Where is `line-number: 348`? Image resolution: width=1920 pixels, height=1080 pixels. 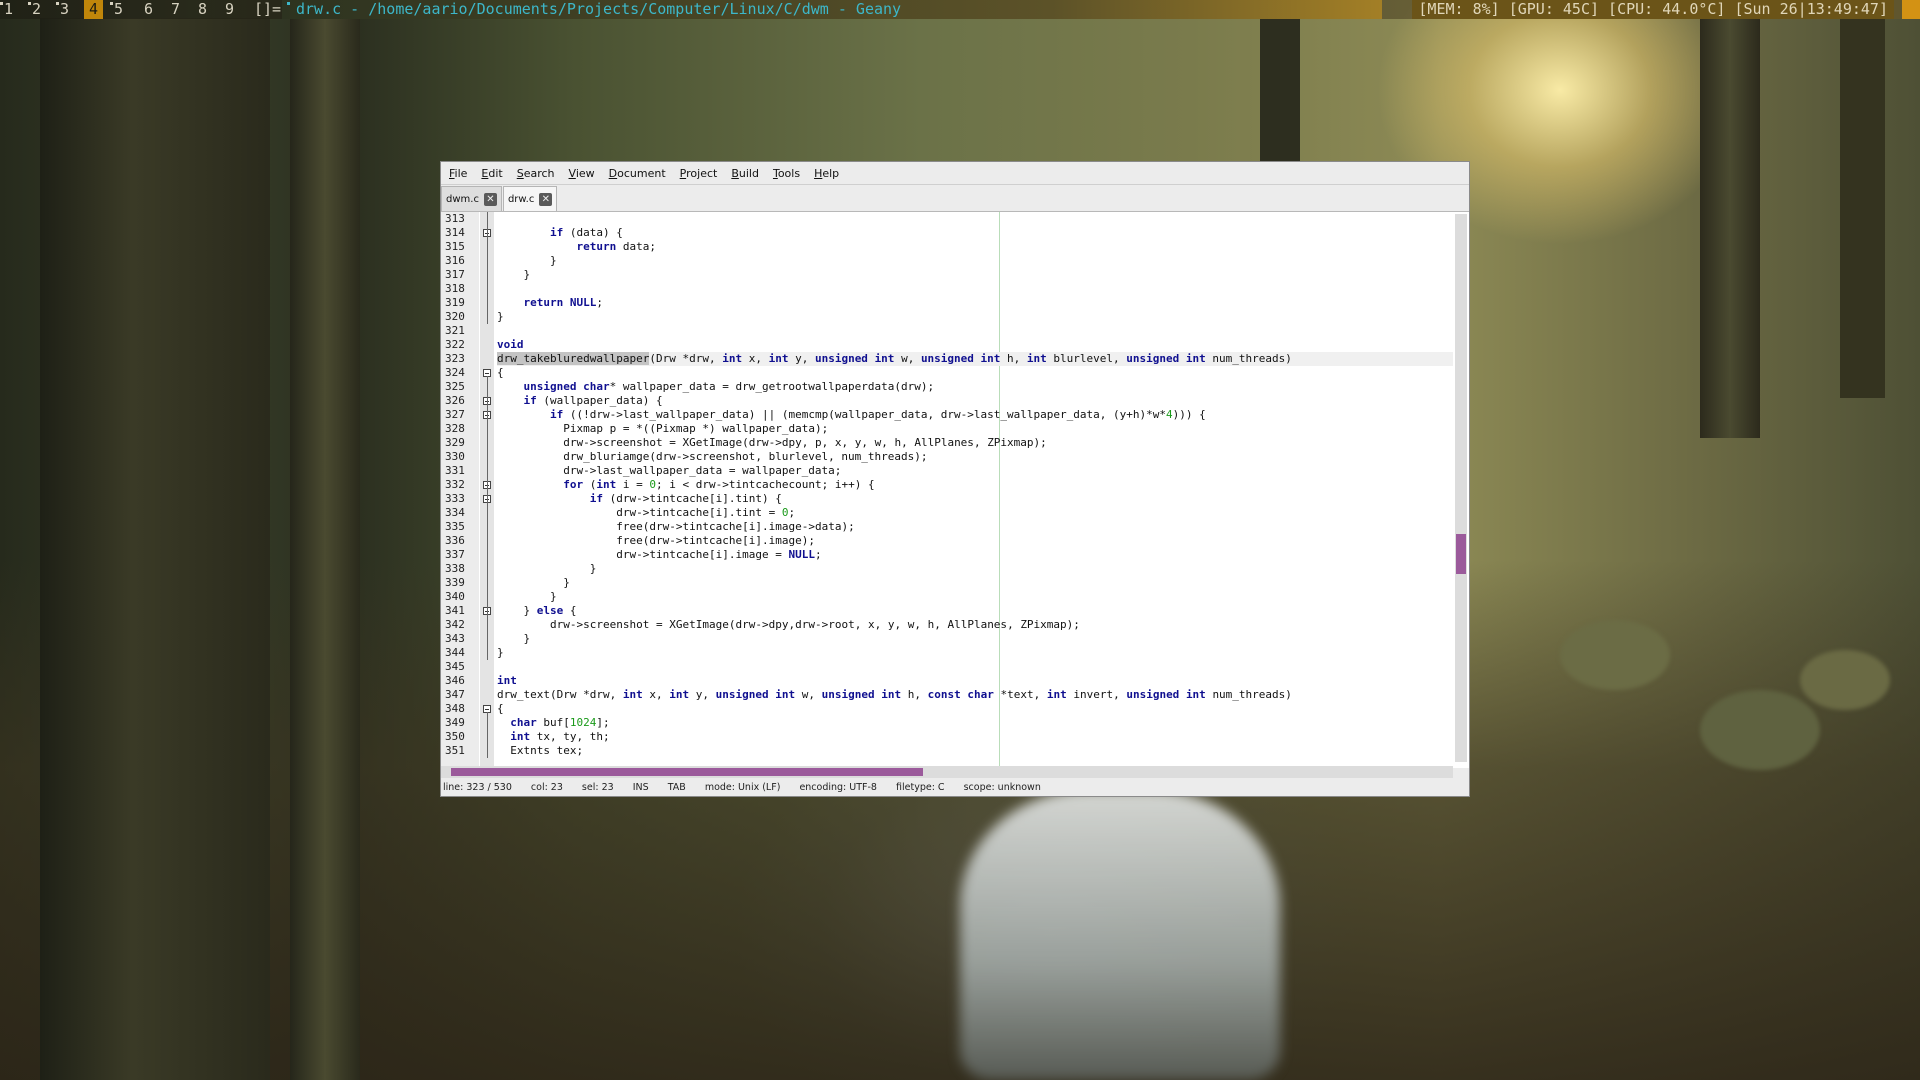 line-number: 348 is located at coordinates (455, 708).